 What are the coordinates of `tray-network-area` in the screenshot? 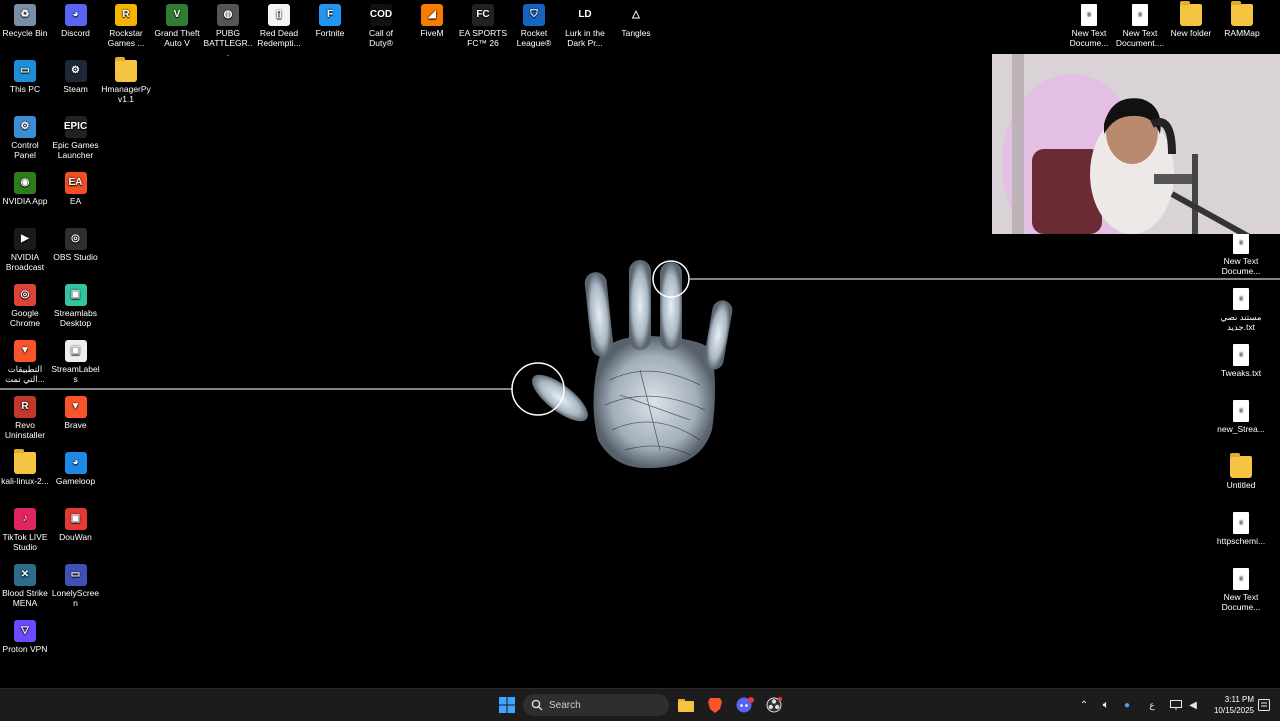 It's located at (1176, 705).